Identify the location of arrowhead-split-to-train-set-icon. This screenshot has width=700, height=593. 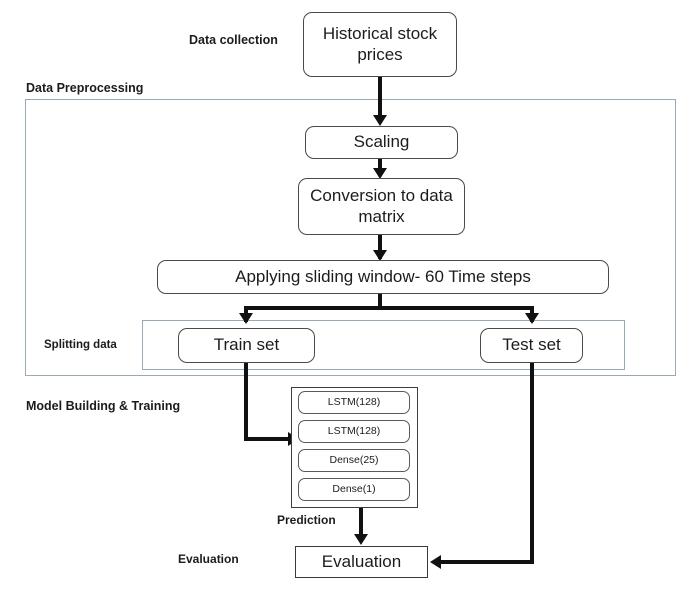
(246, 318).